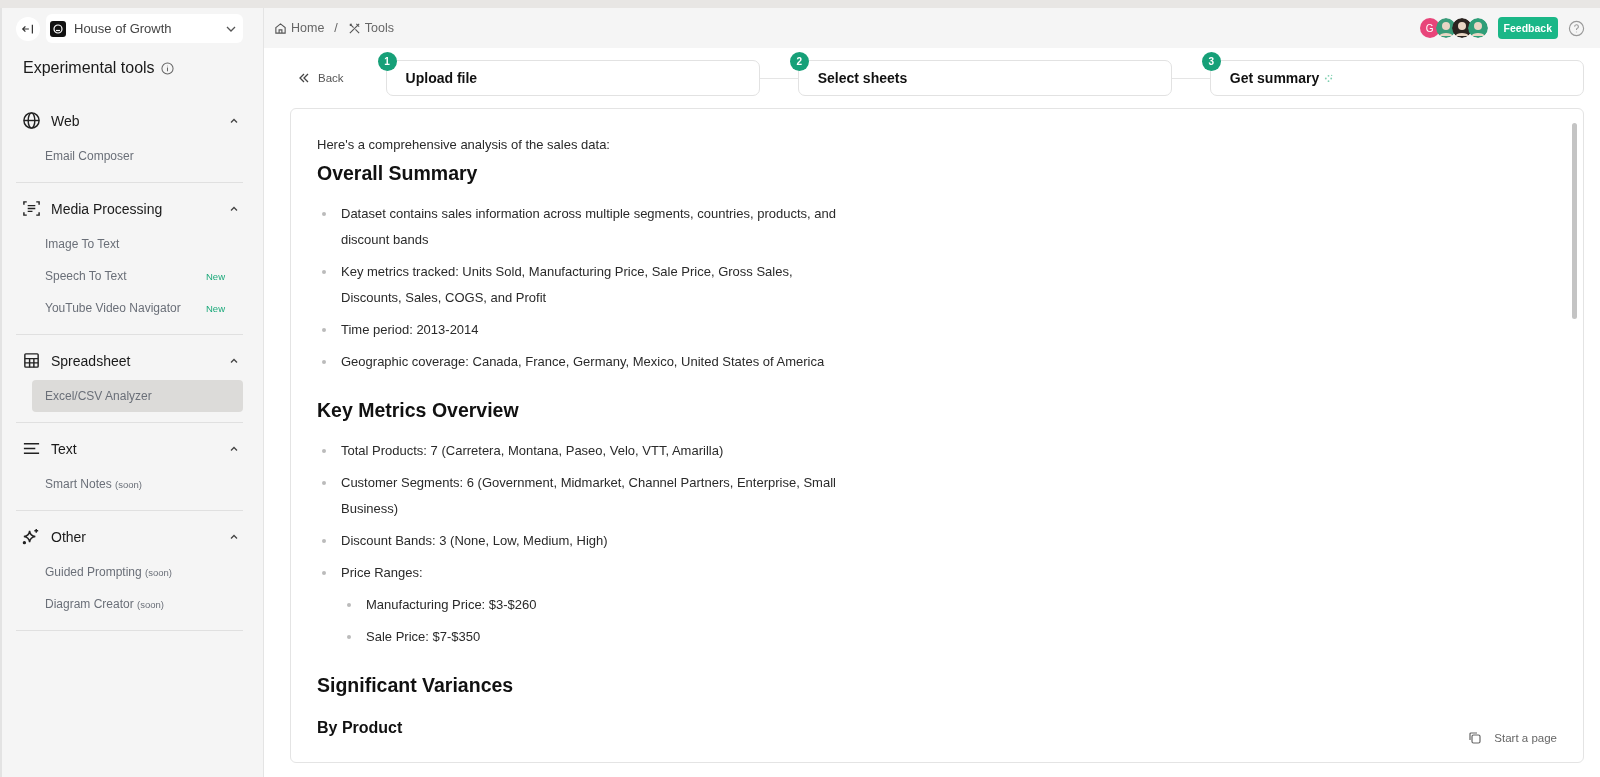 This screenshot has height=777, width=1600. What do you see at coordinates (137, 308) in the screenshot?
I see `sidebar-item: YouTube Video Navigator New` at bounding box center [137, 308].